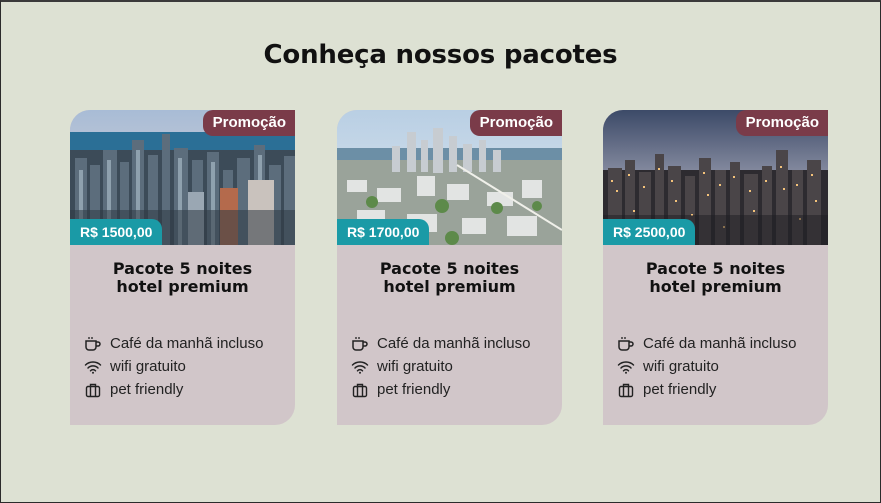 This screenshot has width=881, height=503. Describe the element at coordinates (449, 177) in the screenshot. I see `package-photo: Promoção R$ 1700,00` at that location.